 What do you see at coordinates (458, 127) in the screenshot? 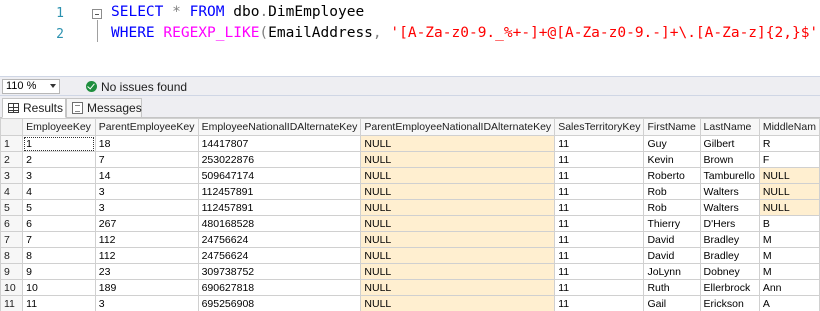
I see `column-header: ParentEmployeeNationalIDAlternateKey` at bounding box center [458, 127].